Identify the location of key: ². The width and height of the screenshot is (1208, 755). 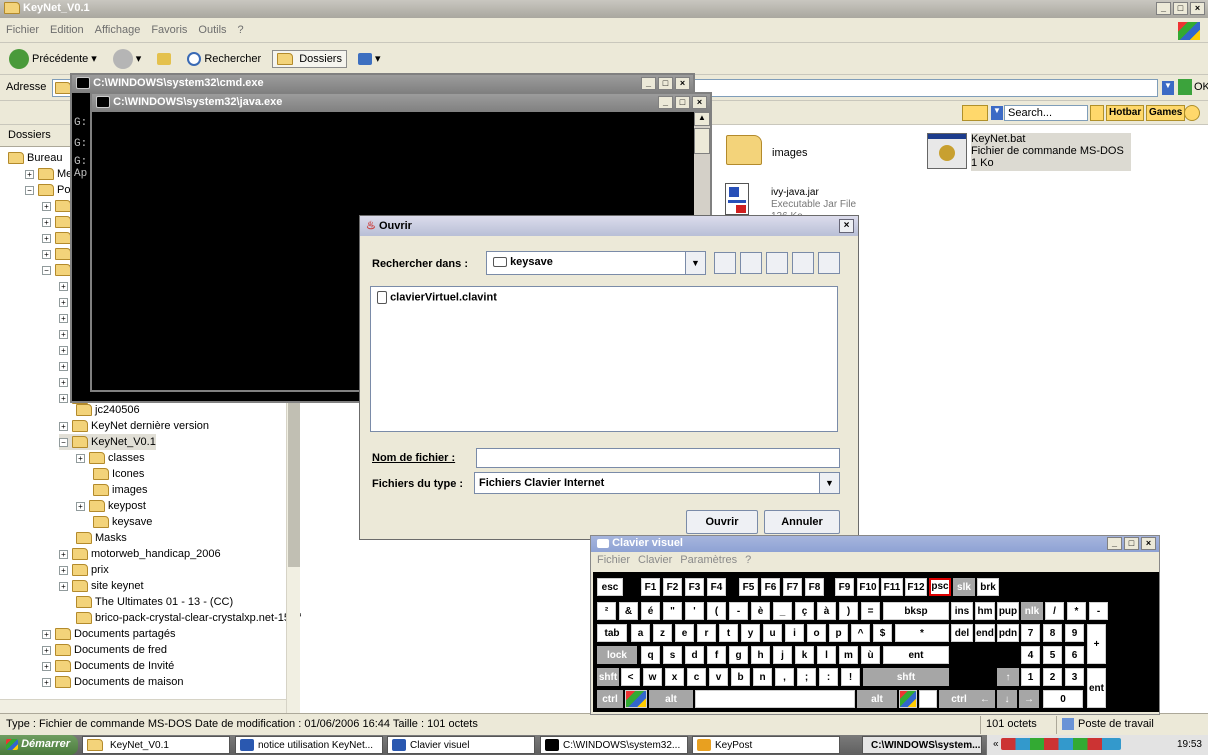
(606, 611).